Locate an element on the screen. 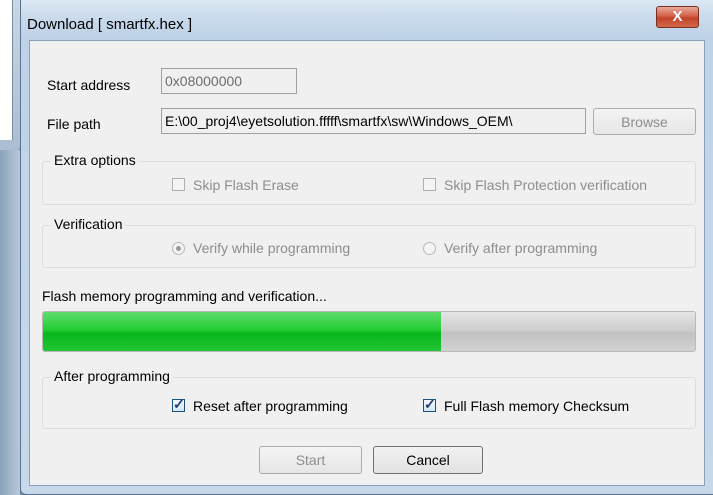 The height and width of the screenshot is (495, 713). skip-flash-erase-checkbox is located at coordinates (178, 184).